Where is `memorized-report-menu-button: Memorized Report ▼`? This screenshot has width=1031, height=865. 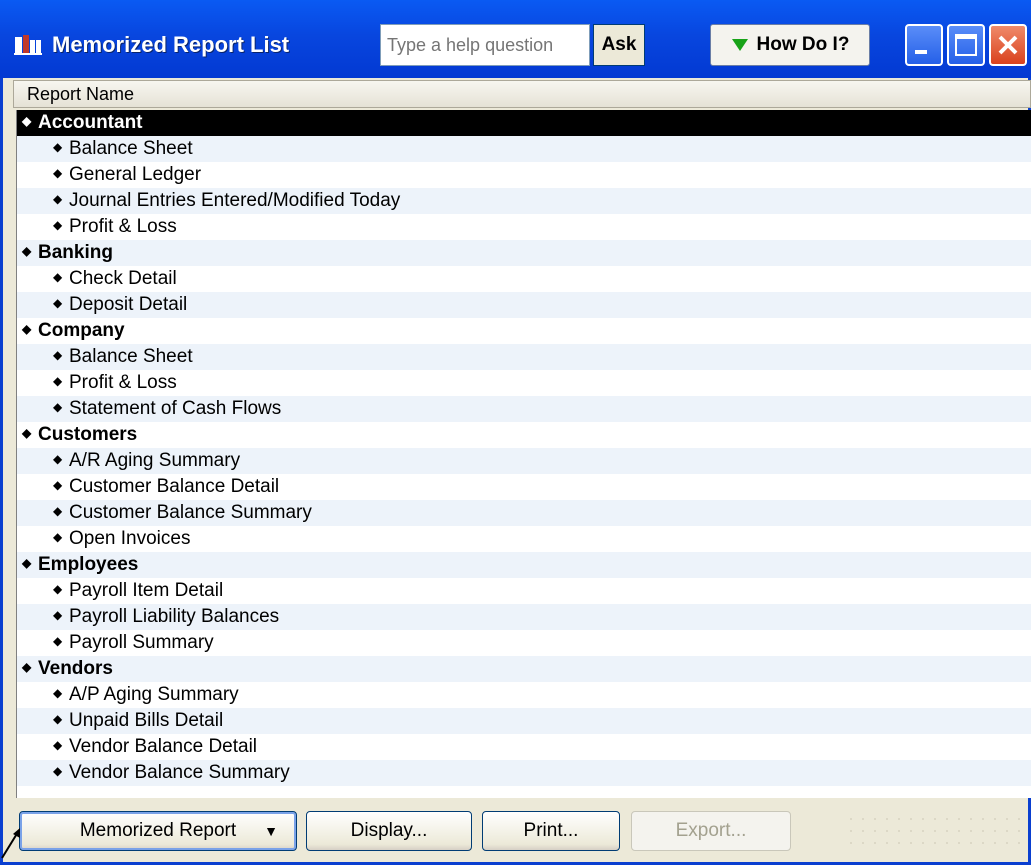
memorized-report-menu-button: Memorized Report ▼ is located at coordinates (158, 831).